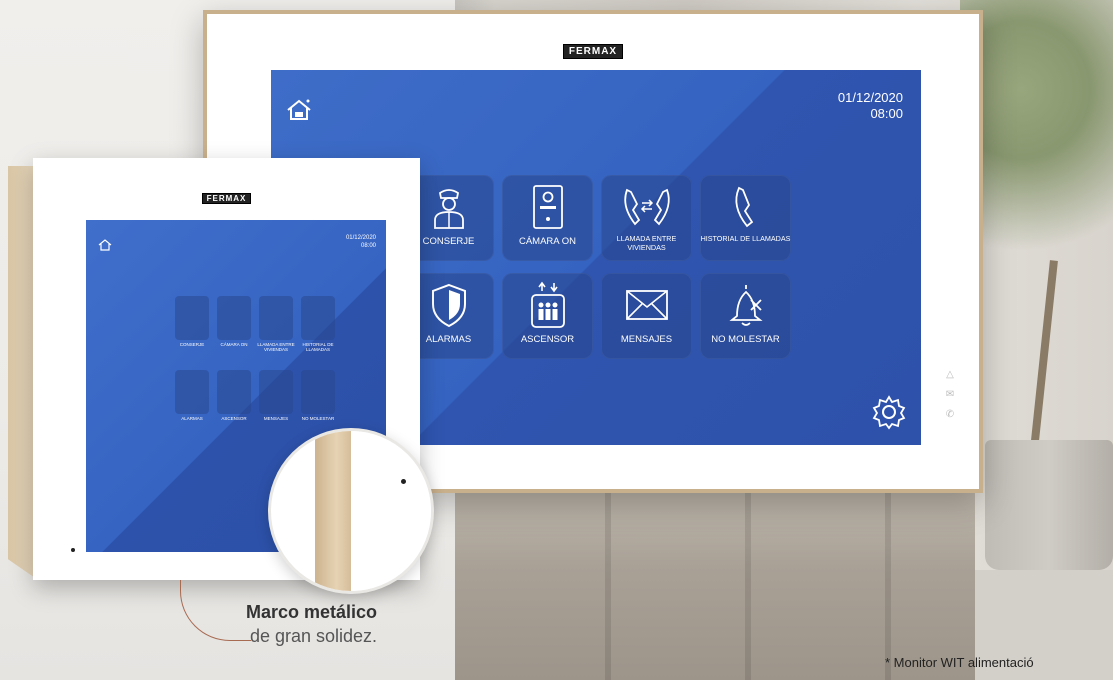 This screenshot has height=680, width=1113. What do you see at coordinates (448, 305) in the screenshot?
I see `shield-icon` at bounding box center [448, 305].